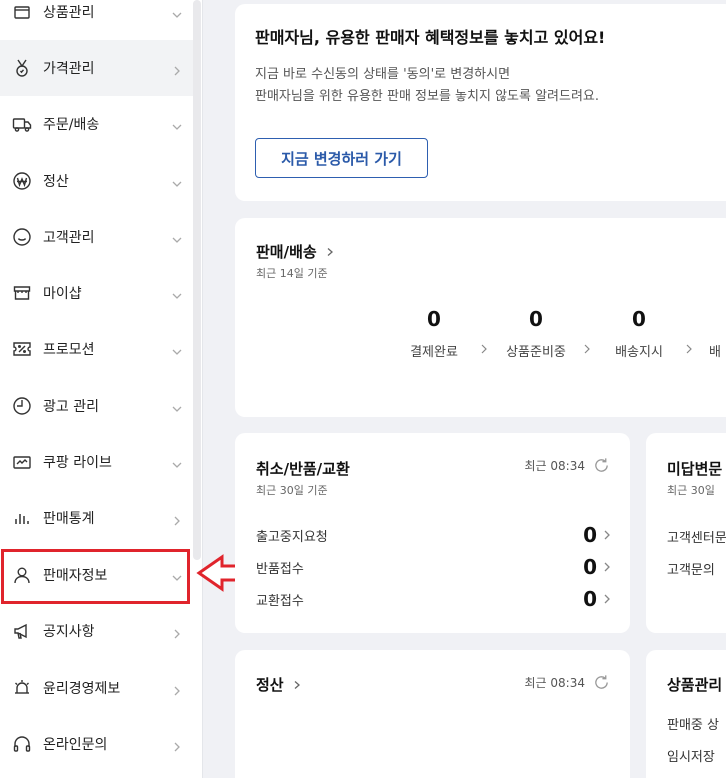 The width and height of the screenshot is (726, 778). What do you see at coordinates (691, 490) in the screenshot?
I see `unanswered-subtitle: 최근 30일` at bounding box center [691, 490].